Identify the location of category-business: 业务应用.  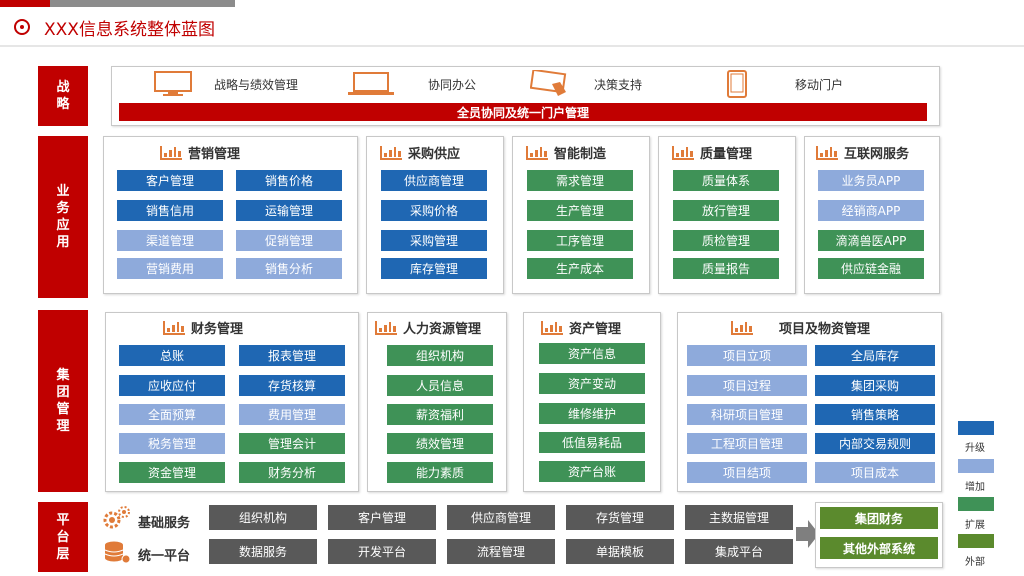
(63, 217).